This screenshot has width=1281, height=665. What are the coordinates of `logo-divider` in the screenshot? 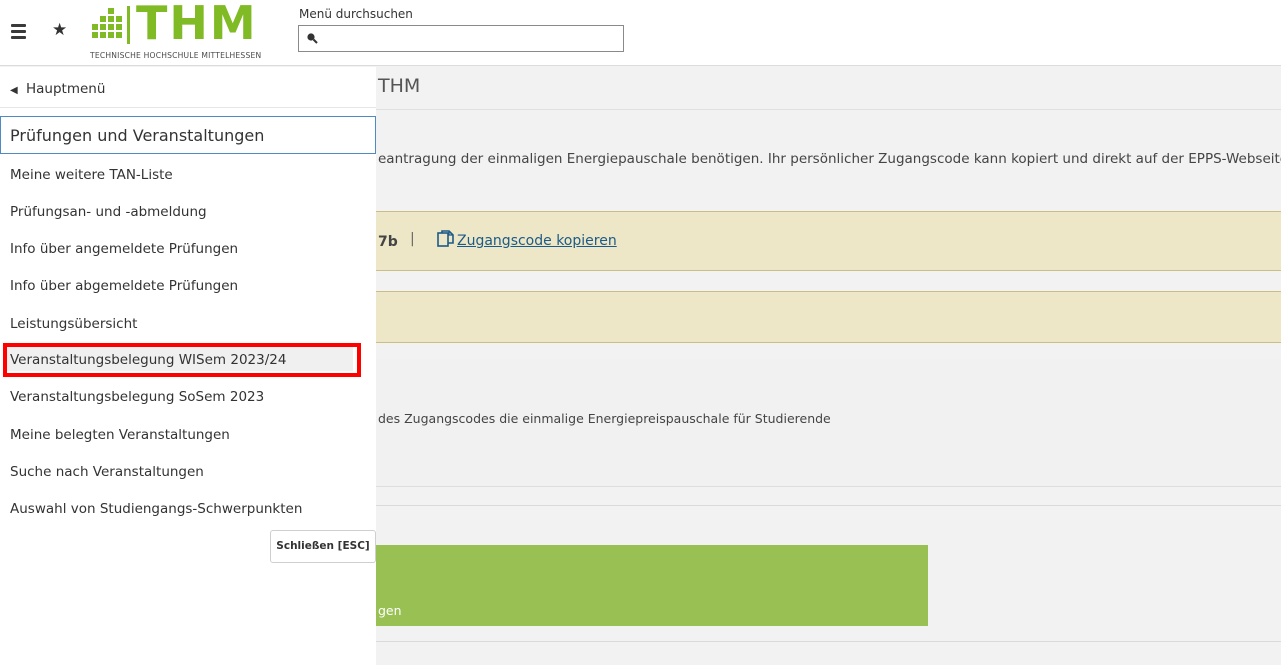 It's located at (128, 25).